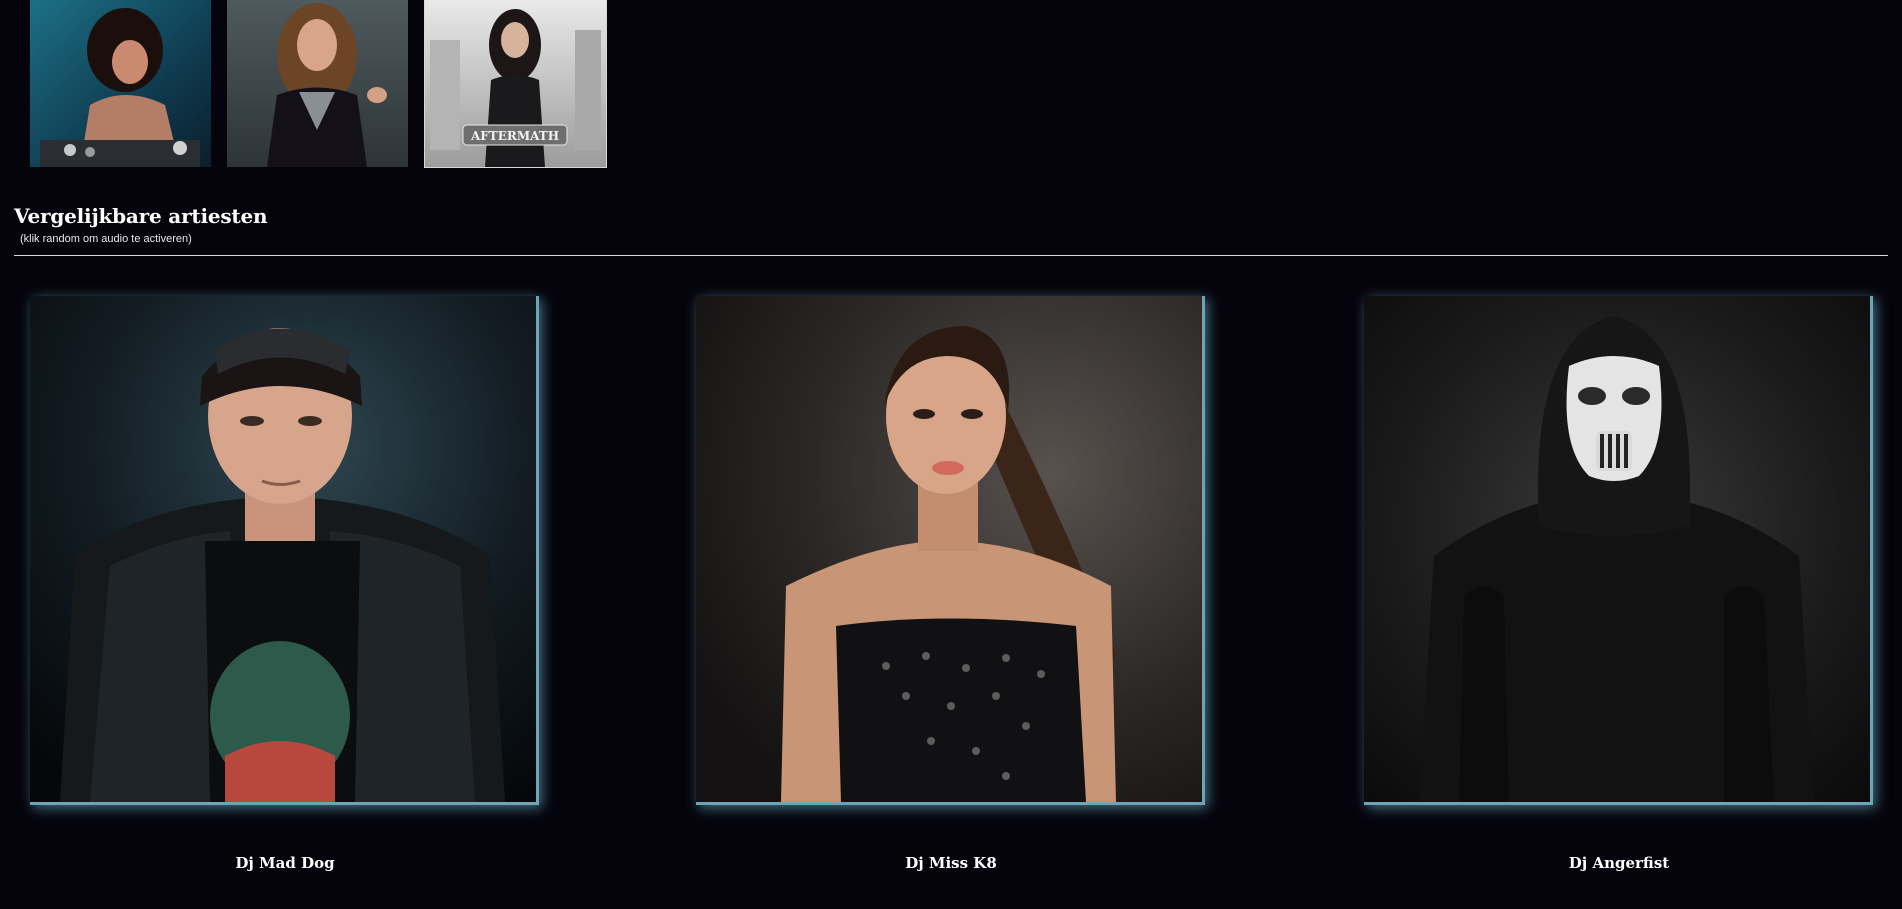  I want to click on gallery-thumbnail: AFTERMATH, so click(515, 84).